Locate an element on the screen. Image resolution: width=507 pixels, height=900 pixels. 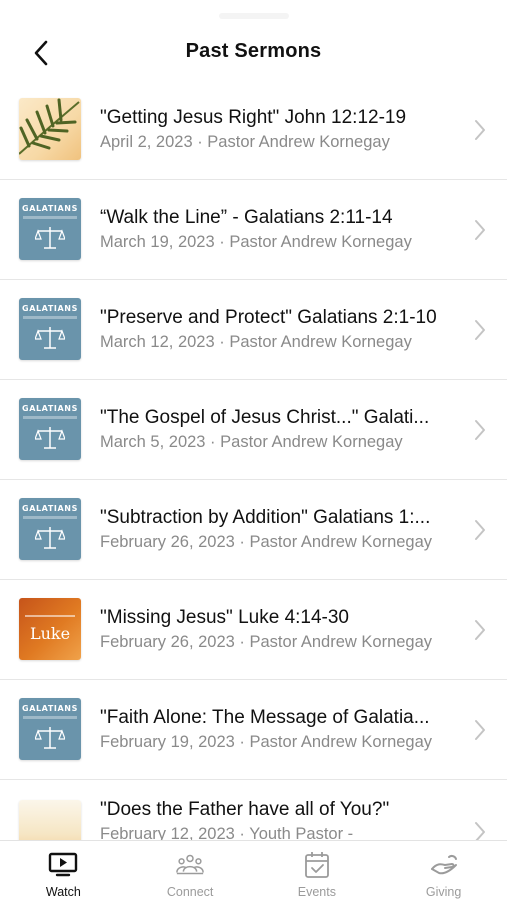
nav-header: Past Sermons is located at coordinates (253, 52).